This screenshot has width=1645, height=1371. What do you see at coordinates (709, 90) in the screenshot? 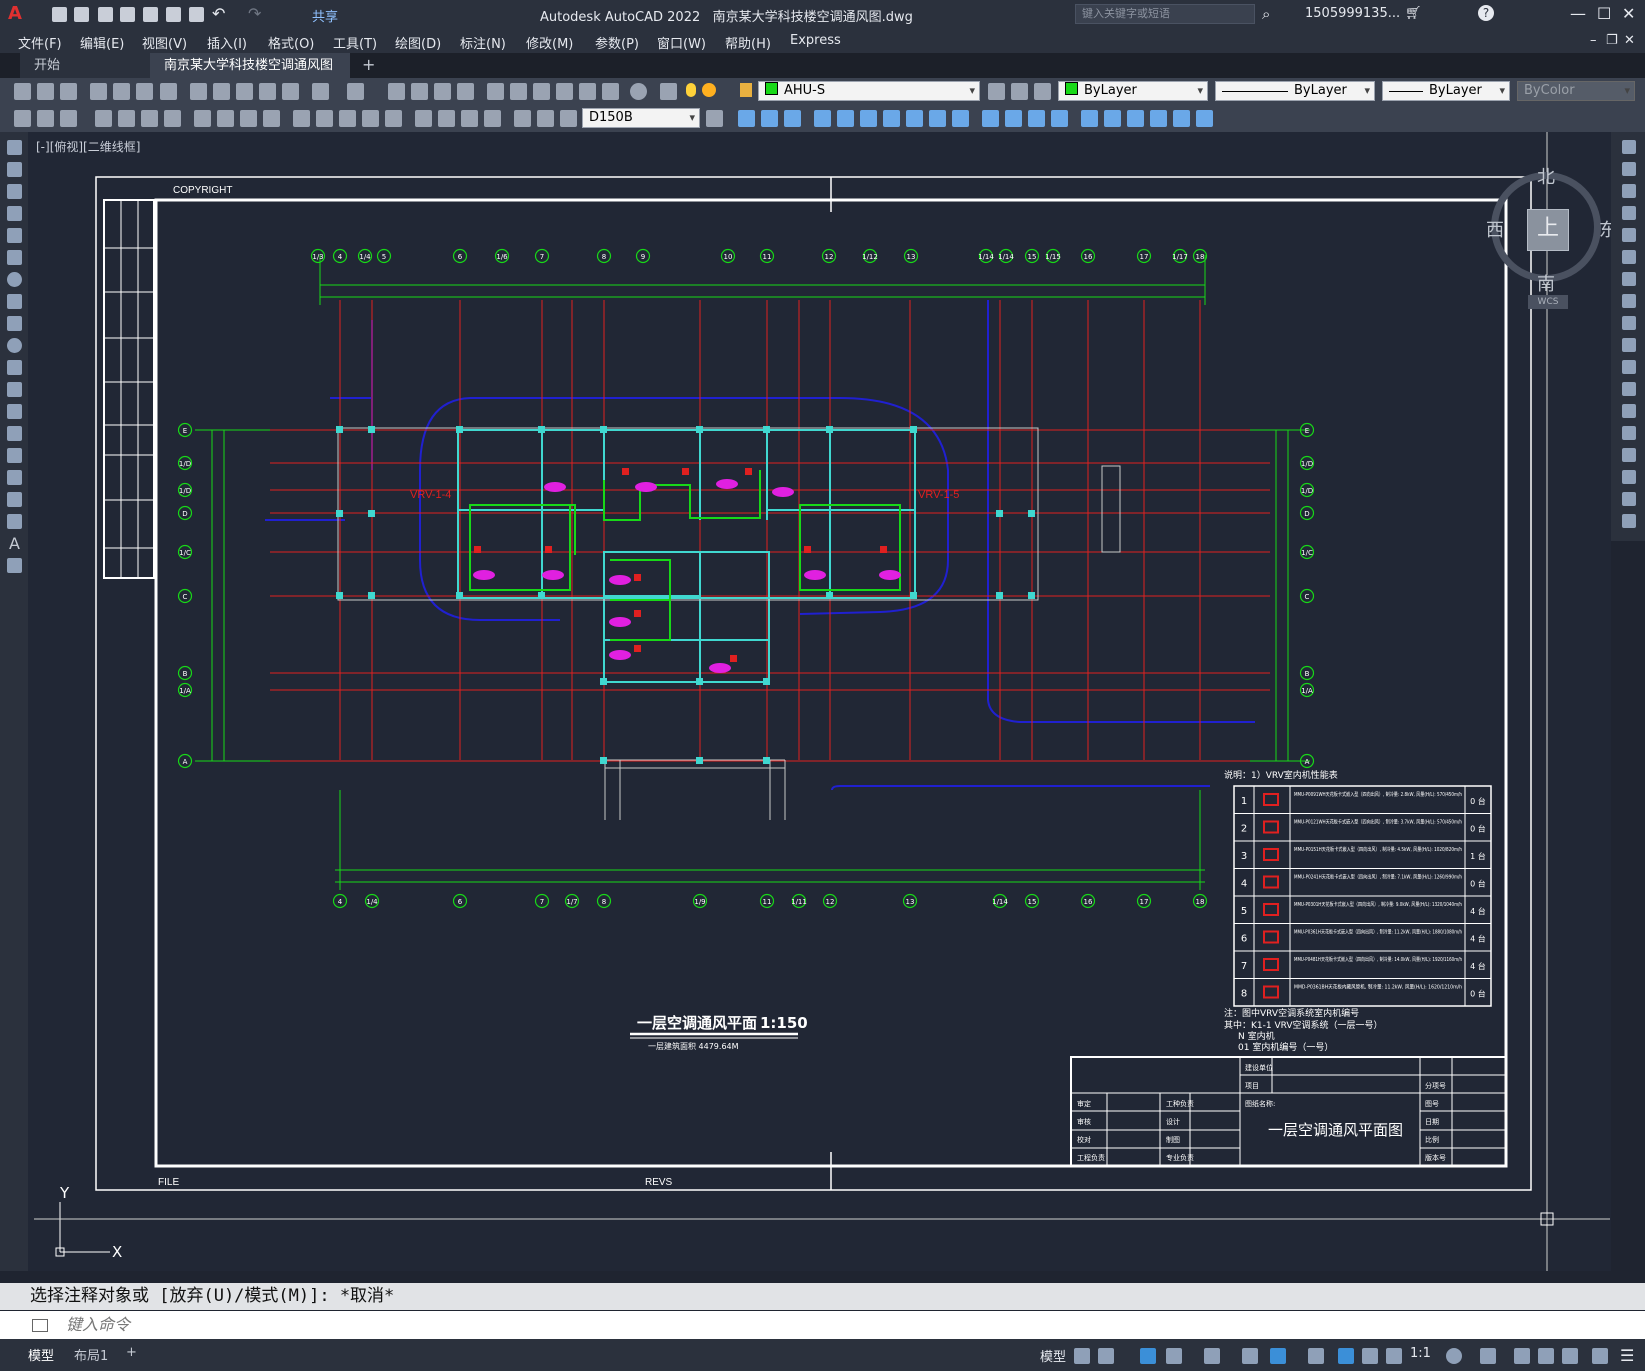
I see `layer-thaw-icon` at bounding box center [709, 90].